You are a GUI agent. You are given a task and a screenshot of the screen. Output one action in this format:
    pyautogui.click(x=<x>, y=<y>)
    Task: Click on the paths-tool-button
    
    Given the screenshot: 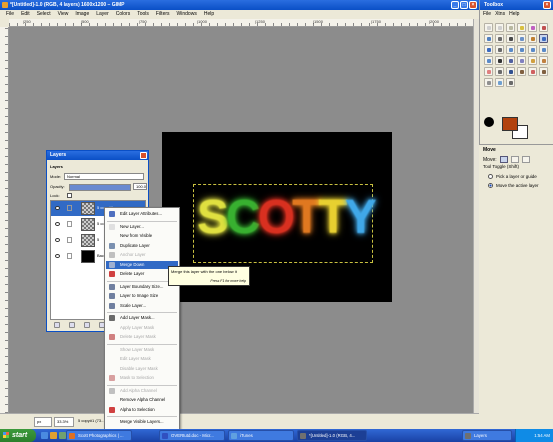 What is the action you would take?
    pyautogui.click(x=499, y=38)
    